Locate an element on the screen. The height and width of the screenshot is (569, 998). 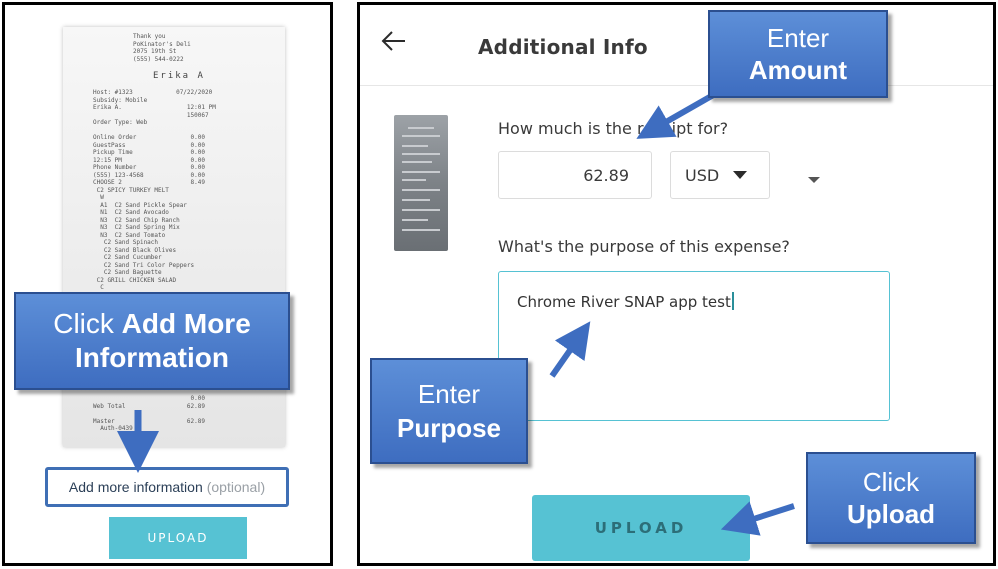
callout-click-add-more: Click Add More Information is located at coordinates (152, 341).